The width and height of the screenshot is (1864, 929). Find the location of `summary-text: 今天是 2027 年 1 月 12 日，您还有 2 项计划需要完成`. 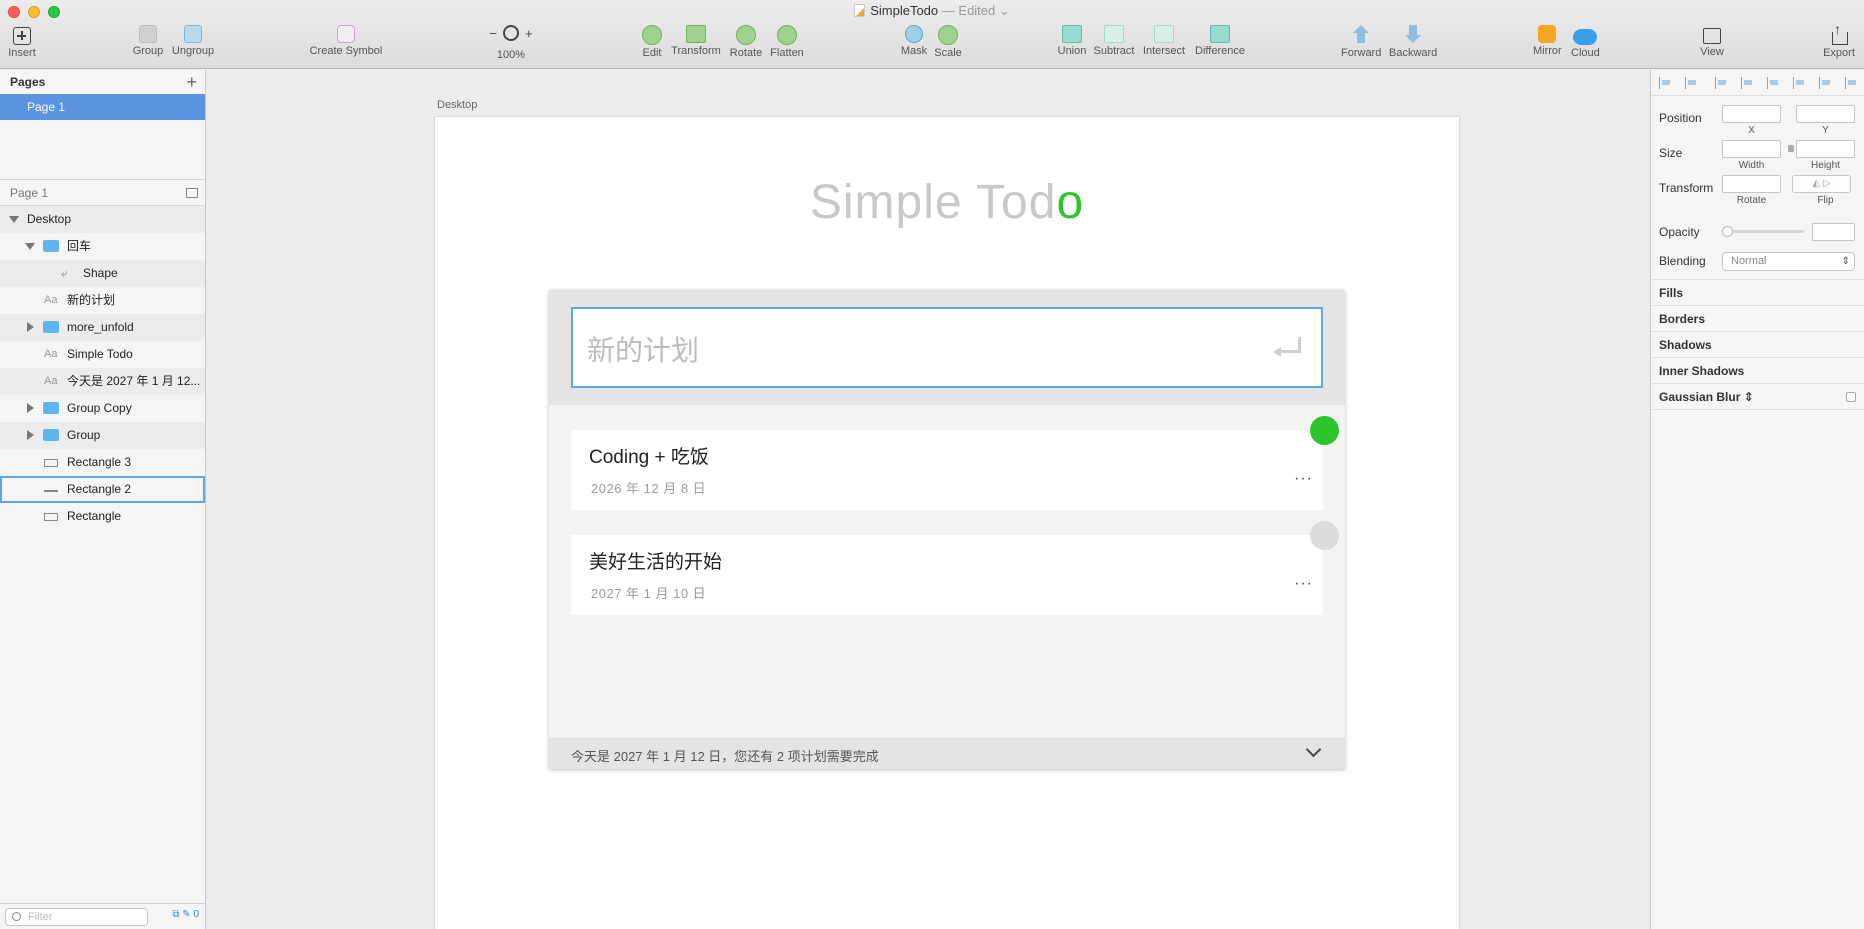

summary-text: 今天是 2027 年 1 月 12 日，您还有 2 项计划需要完成 is located at coordinates (725, 756).